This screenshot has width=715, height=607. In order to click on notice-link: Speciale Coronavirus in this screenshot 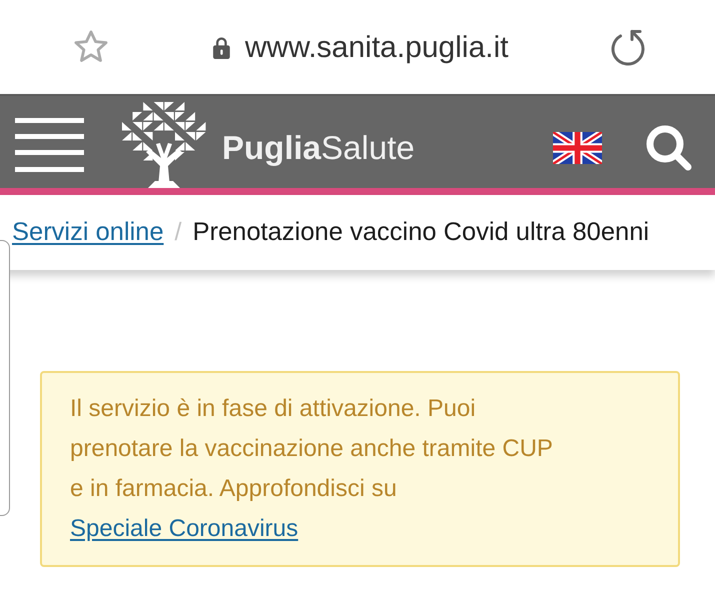, I will do `click(184, 528)`.